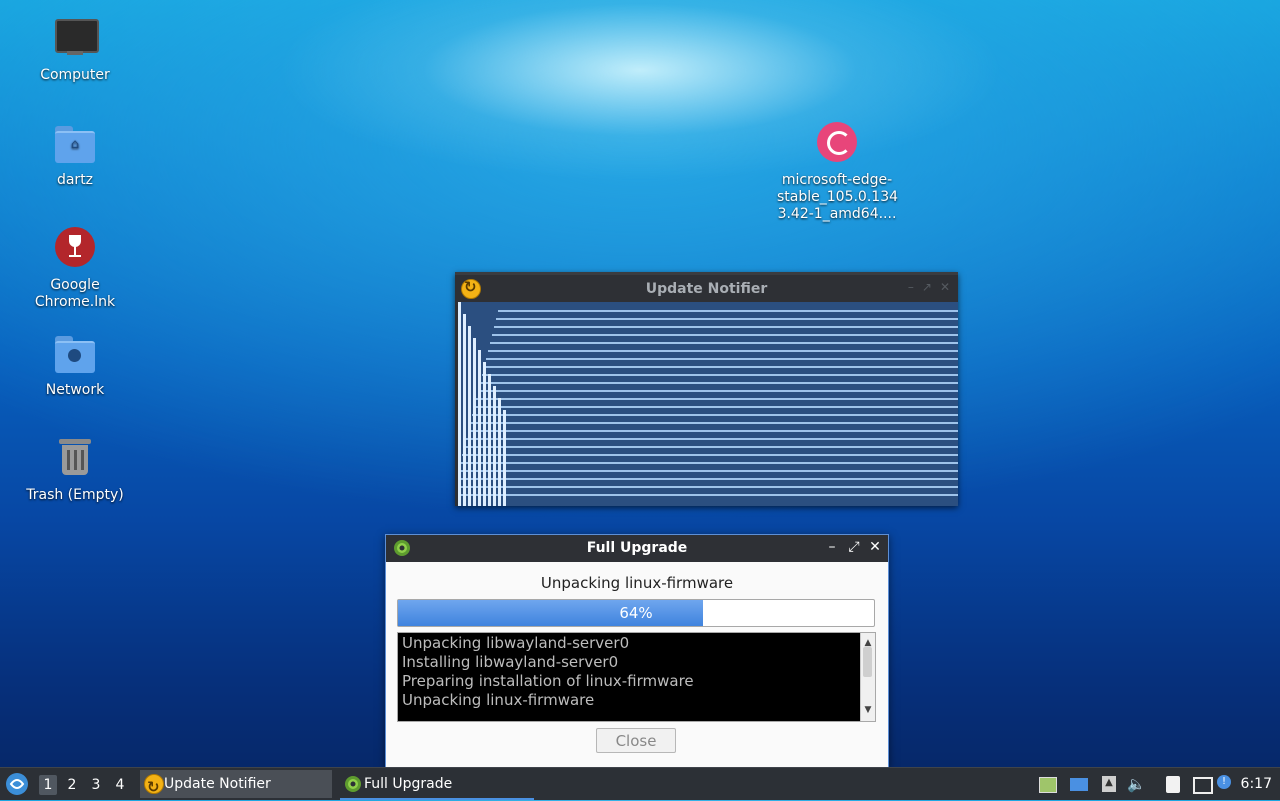 The width and height of the screenshot is (1280, 801). I want to click on log-line: Preparing installation of linux-firmware, so click(548, 681).